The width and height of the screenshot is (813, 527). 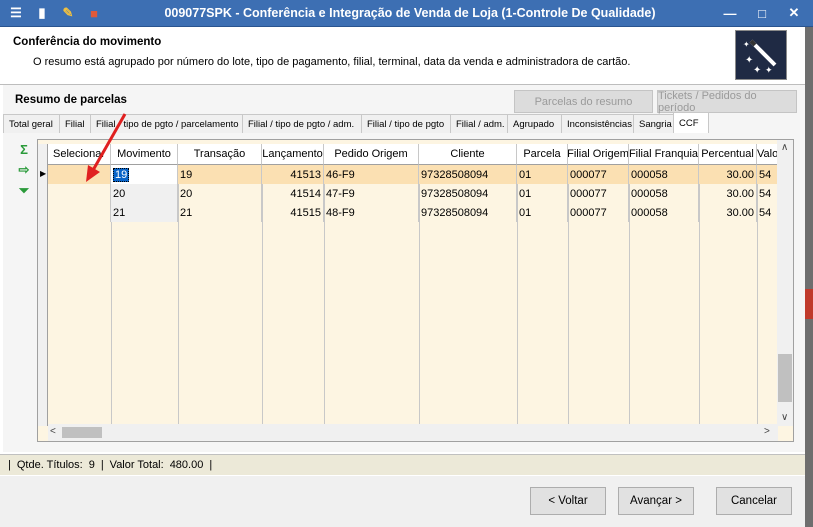 I want to click on close-button: ✕, so click(x=794, y=13).